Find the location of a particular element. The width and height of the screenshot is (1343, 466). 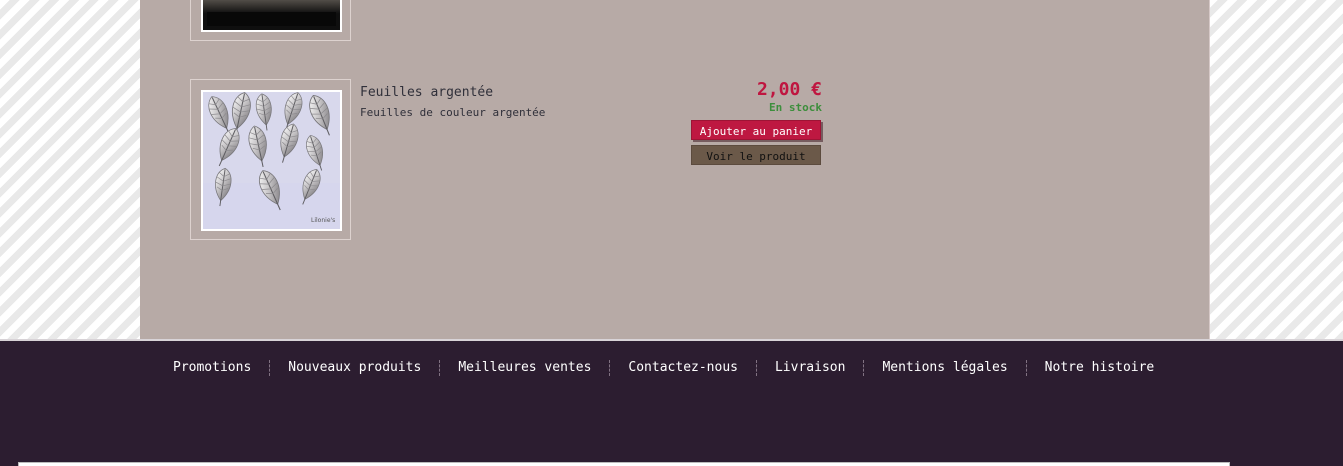

product-price: 2,00 € is located at coordinates (789, 89).